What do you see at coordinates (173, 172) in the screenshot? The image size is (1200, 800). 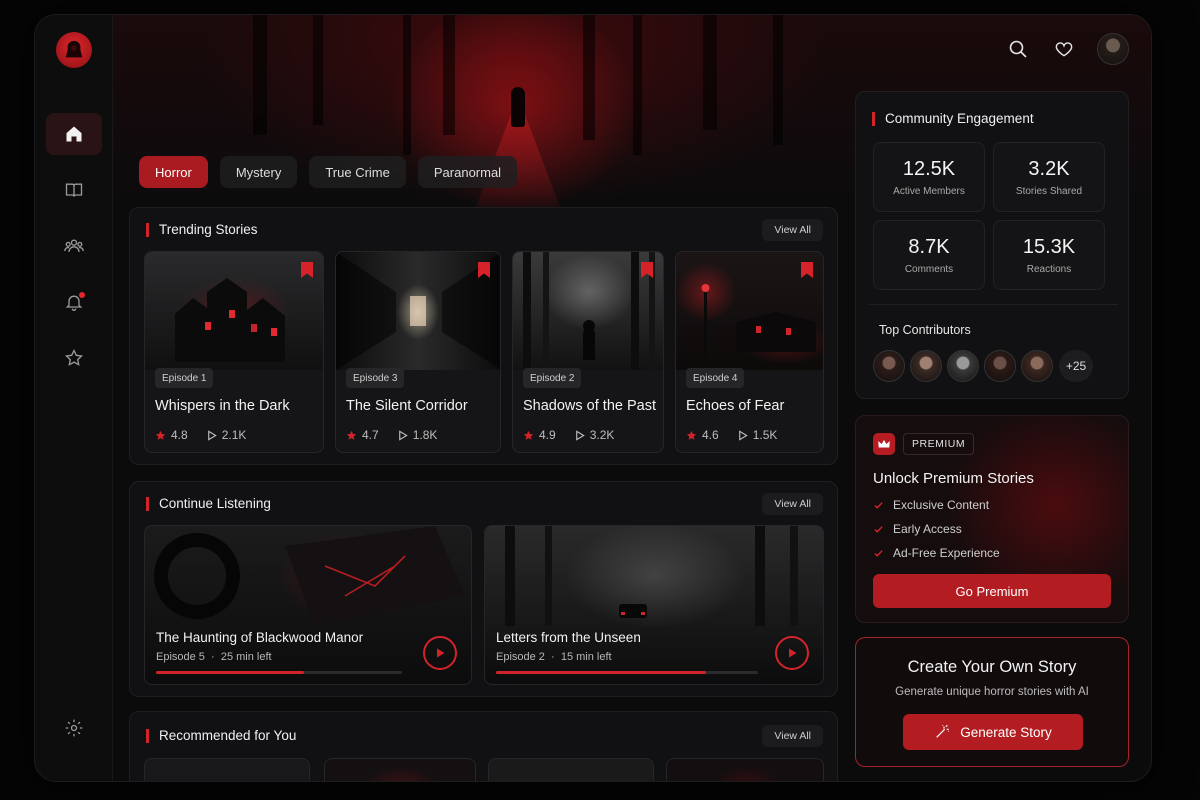 I see `tab-horror: Horror` at bounding box center [173, 172].